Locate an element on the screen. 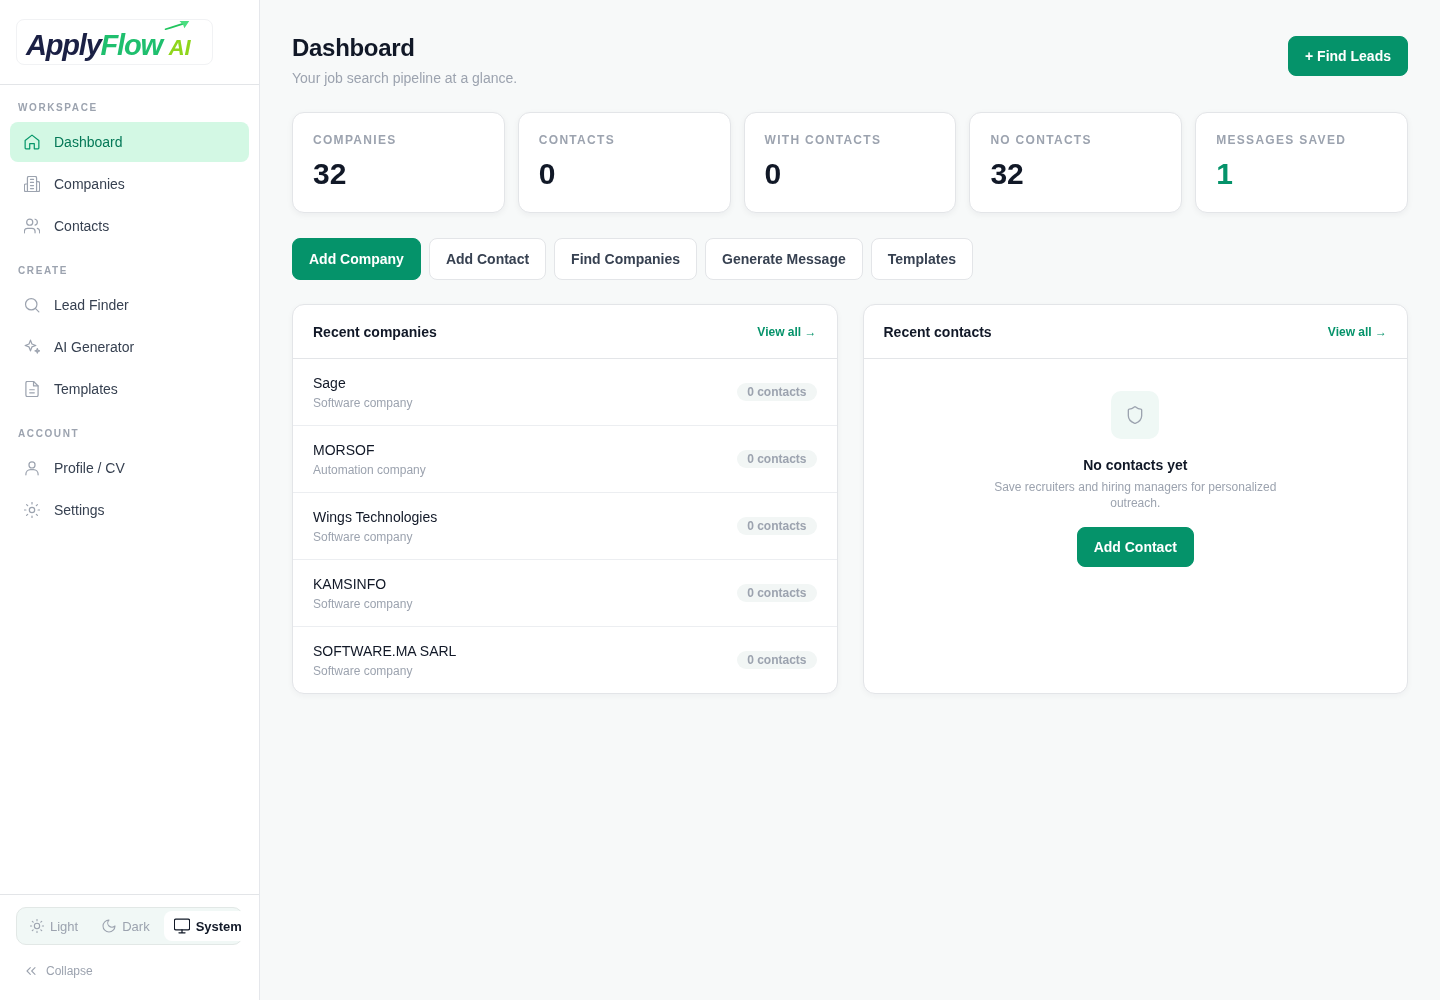 The image size is (1440, 1000). stat-label: NO CONTACTS is located at coordinates (1041, 140).